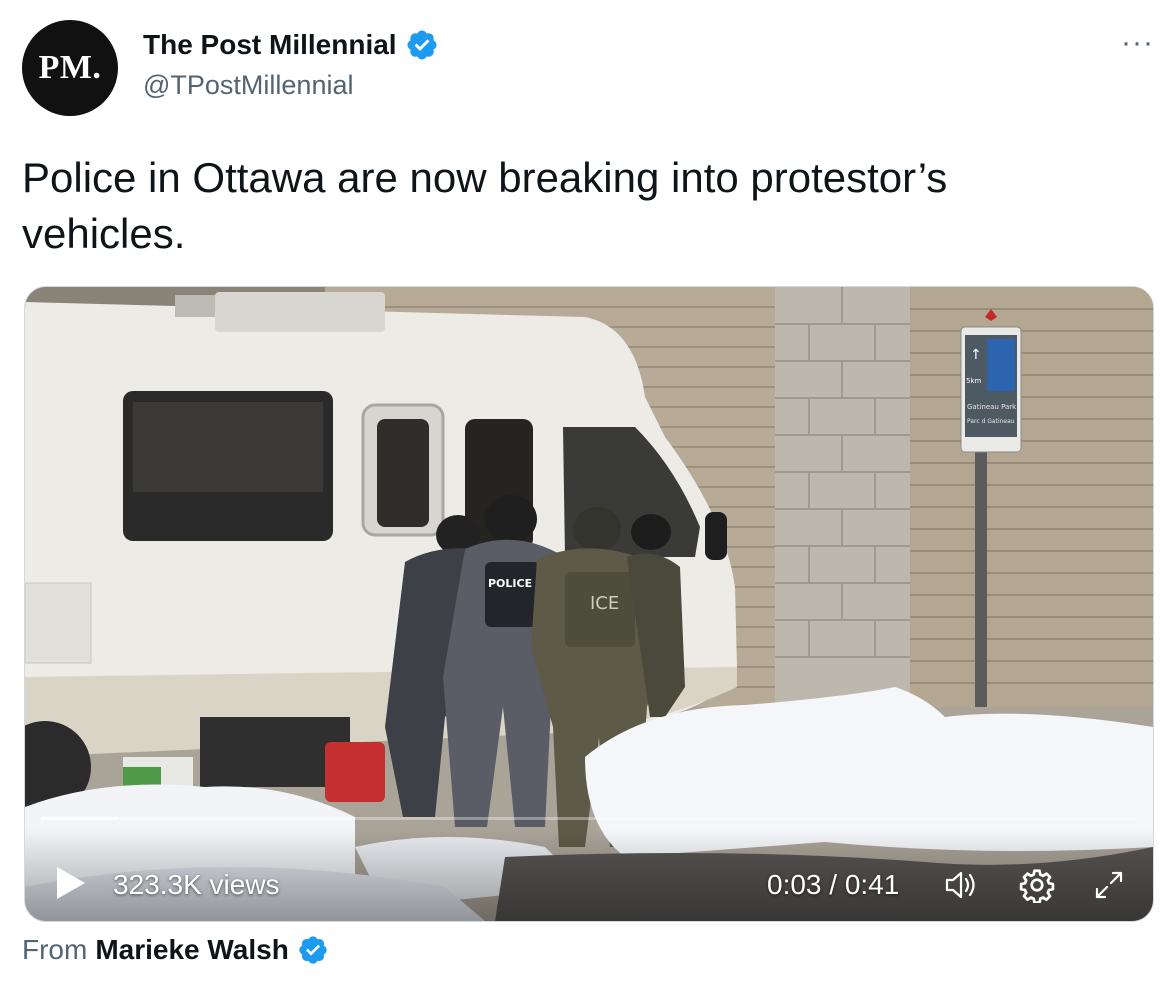 This screenshot has width=1172, height=984. What do you see at coordinates (961, 885) in the screenshot?
I see `volume-icon` at bounding box center [961, 885].